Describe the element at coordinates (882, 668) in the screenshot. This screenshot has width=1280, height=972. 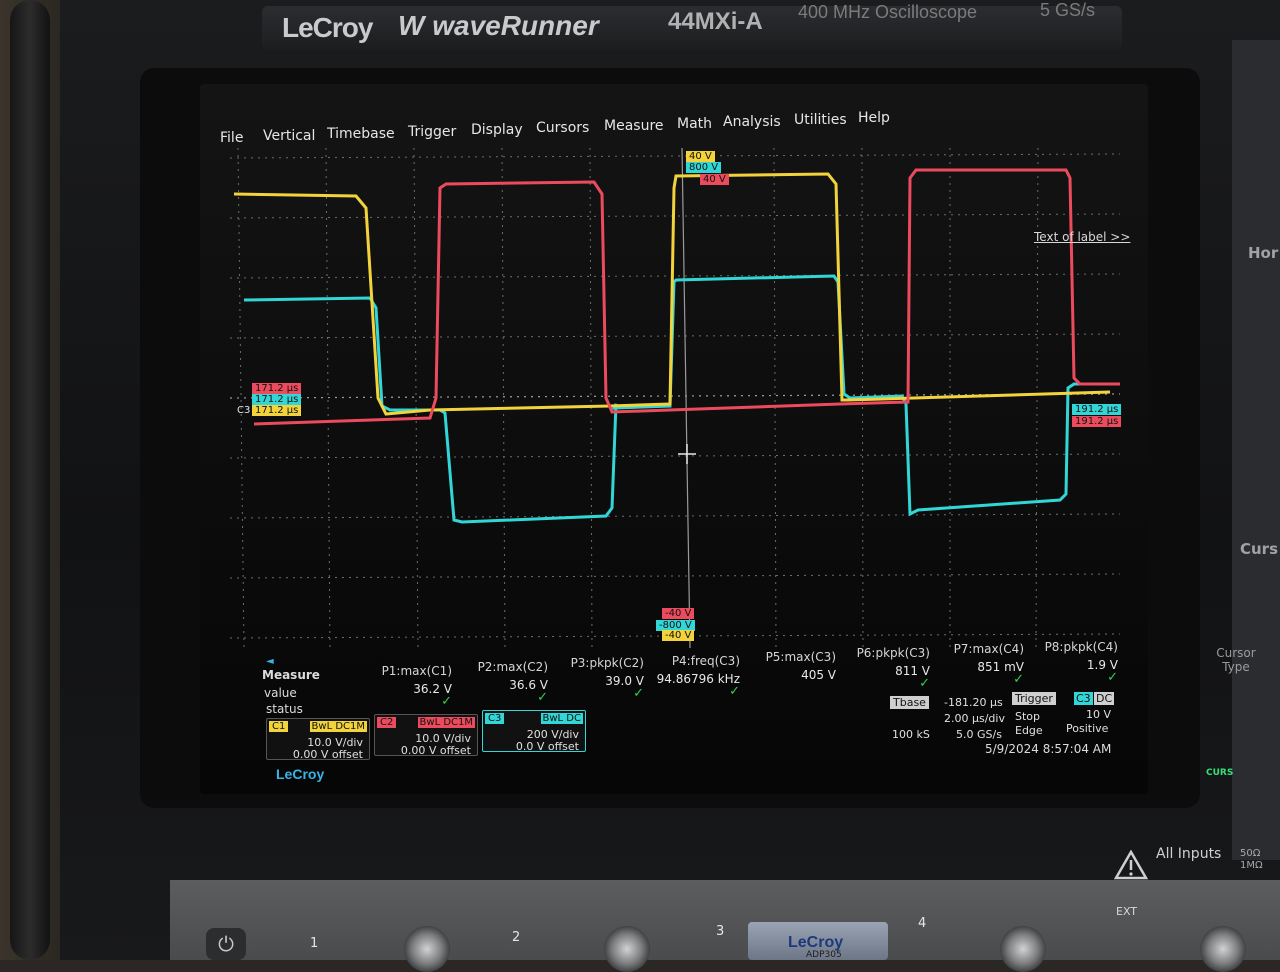
I see `measure-p6: P6:pkpk(C3) 811 V ✓` at that location.